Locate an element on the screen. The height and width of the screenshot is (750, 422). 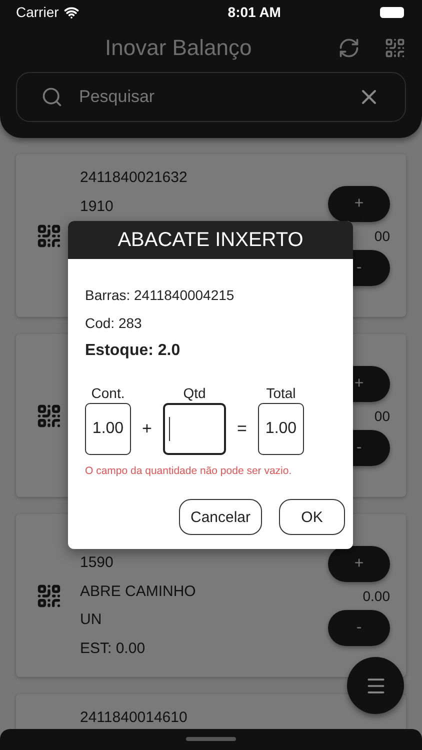
app-title: Inovar Balanço is located at coordinates (179, 48).